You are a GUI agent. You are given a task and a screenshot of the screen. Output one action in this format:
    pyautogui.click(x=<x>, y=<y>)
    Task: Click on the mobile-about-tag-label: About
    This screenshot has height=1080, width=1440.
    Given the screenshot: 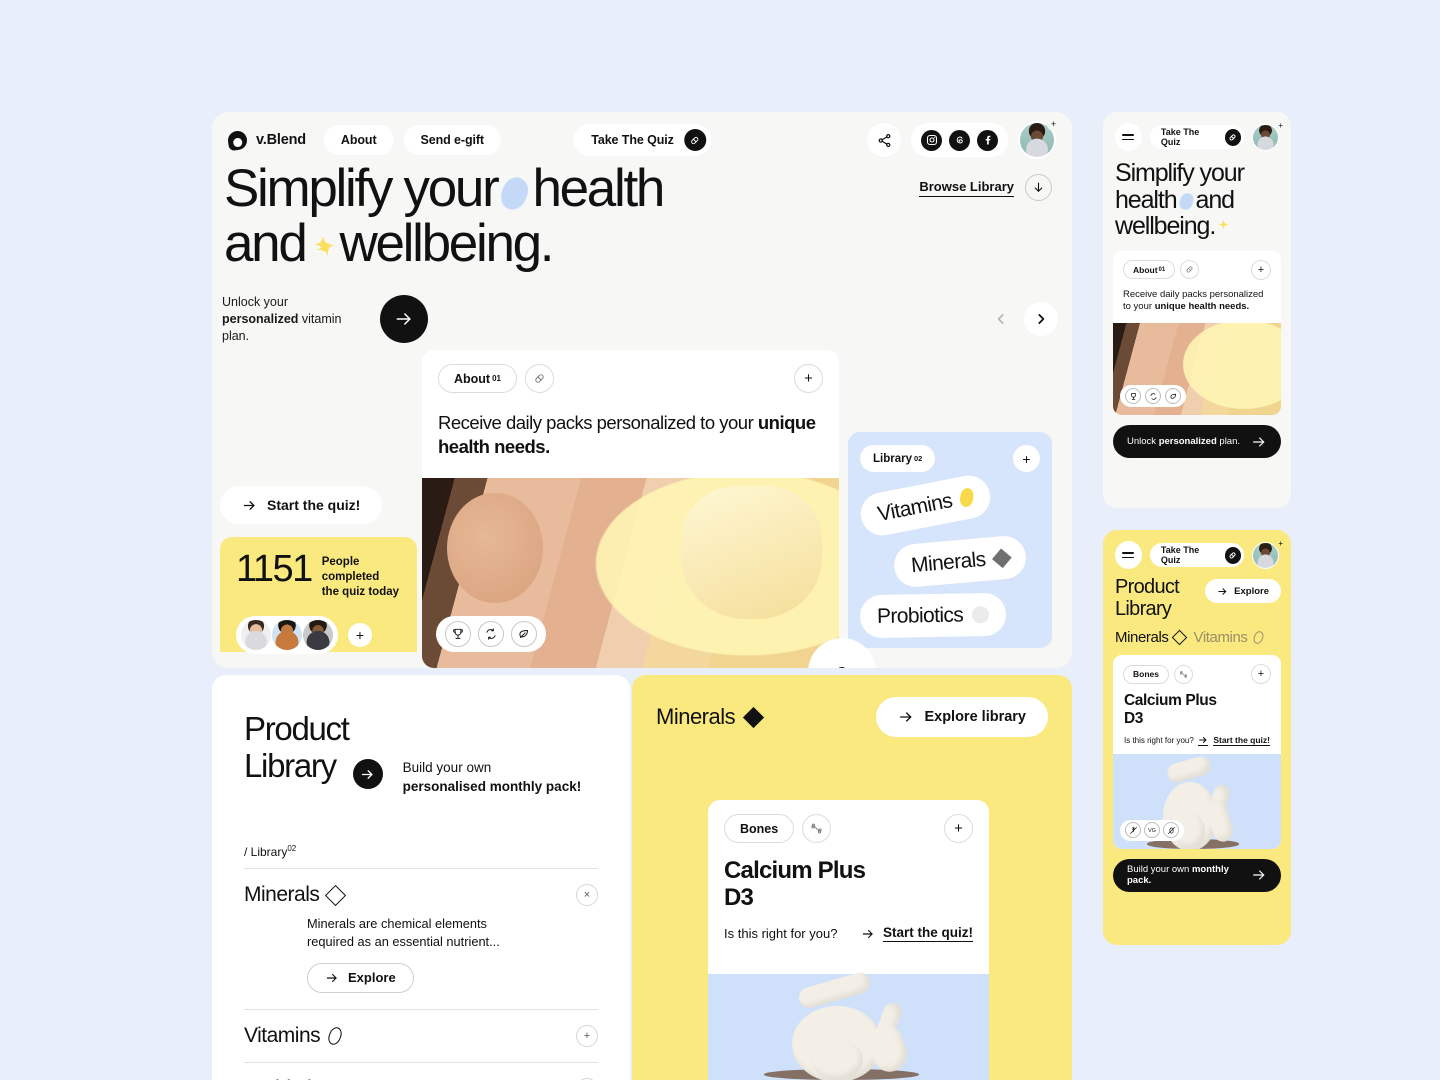 What is the action you would take?
    pyautogui.click(x=1145, y=269)
    